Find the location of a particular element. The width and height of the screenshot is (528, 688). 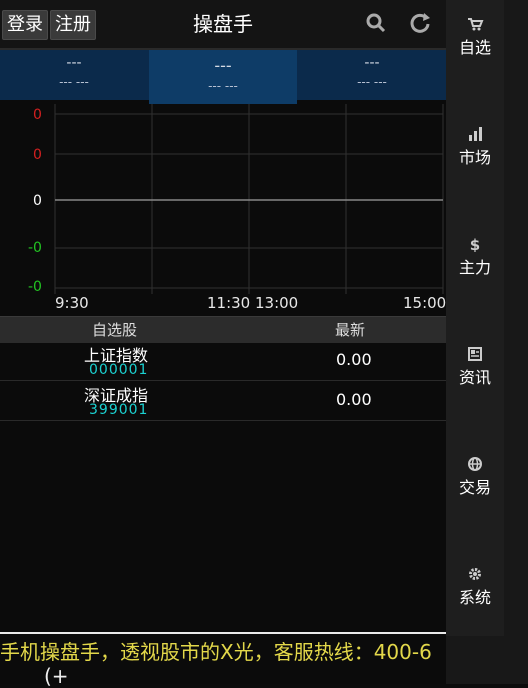

x-tick-label: 11:30 13:00 is located at coordinates (253, 303).